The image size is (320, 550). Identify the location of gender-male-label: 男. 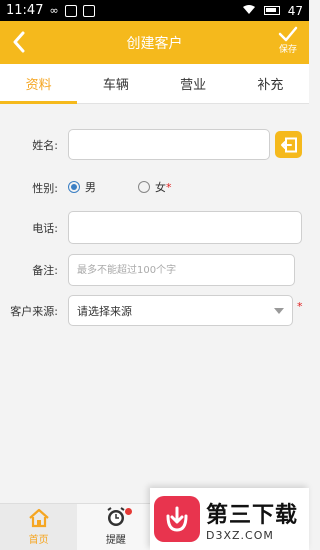
(90, 187).